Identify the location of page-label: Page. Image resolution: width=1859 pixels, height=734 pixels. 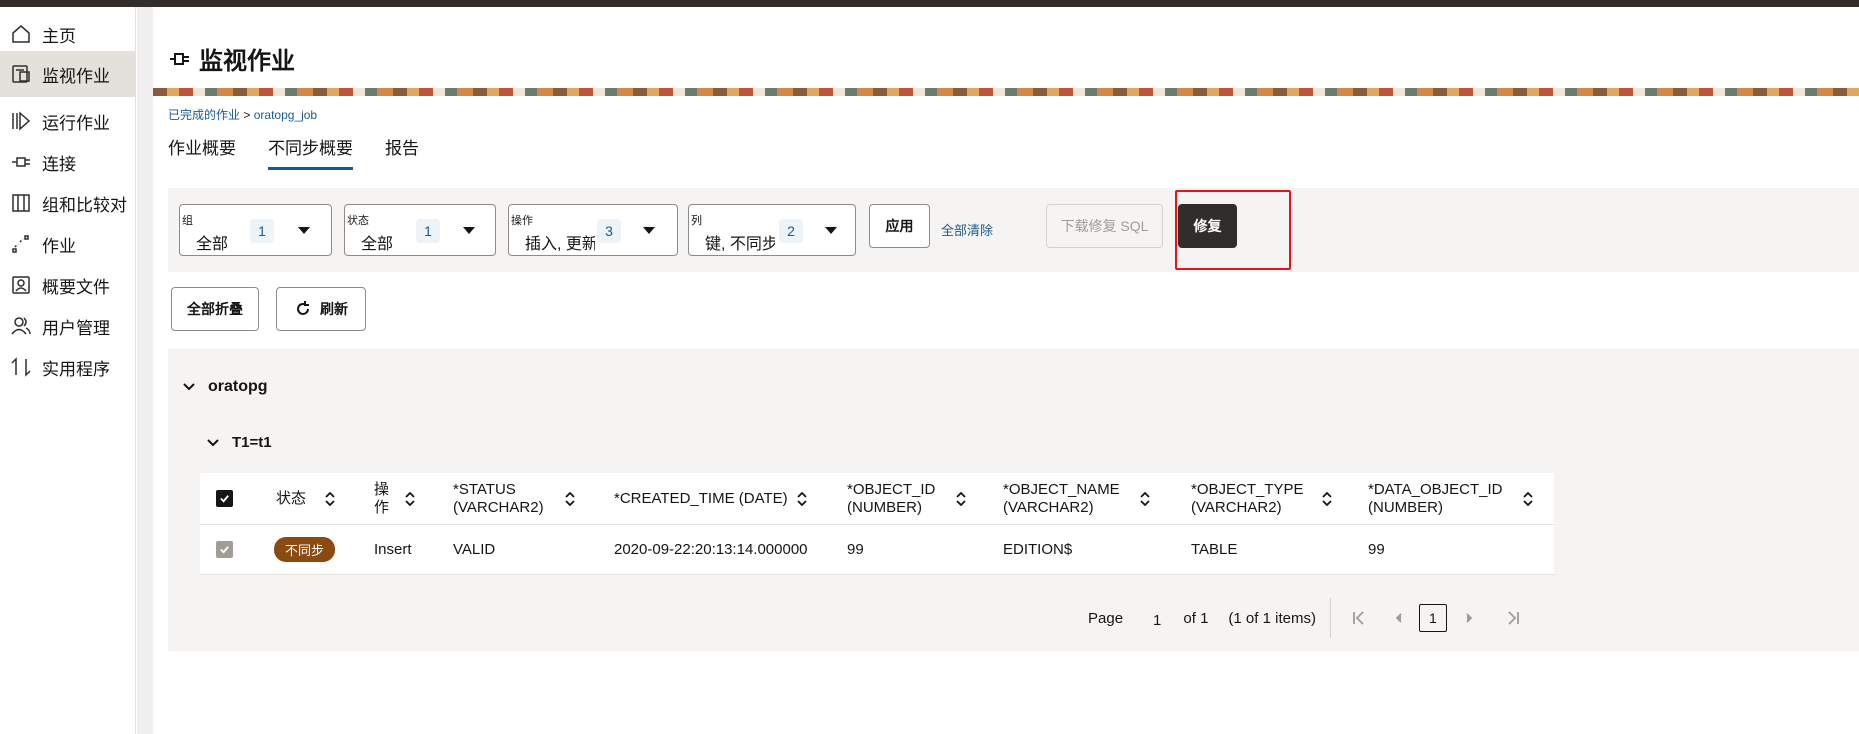
(1106, 618).